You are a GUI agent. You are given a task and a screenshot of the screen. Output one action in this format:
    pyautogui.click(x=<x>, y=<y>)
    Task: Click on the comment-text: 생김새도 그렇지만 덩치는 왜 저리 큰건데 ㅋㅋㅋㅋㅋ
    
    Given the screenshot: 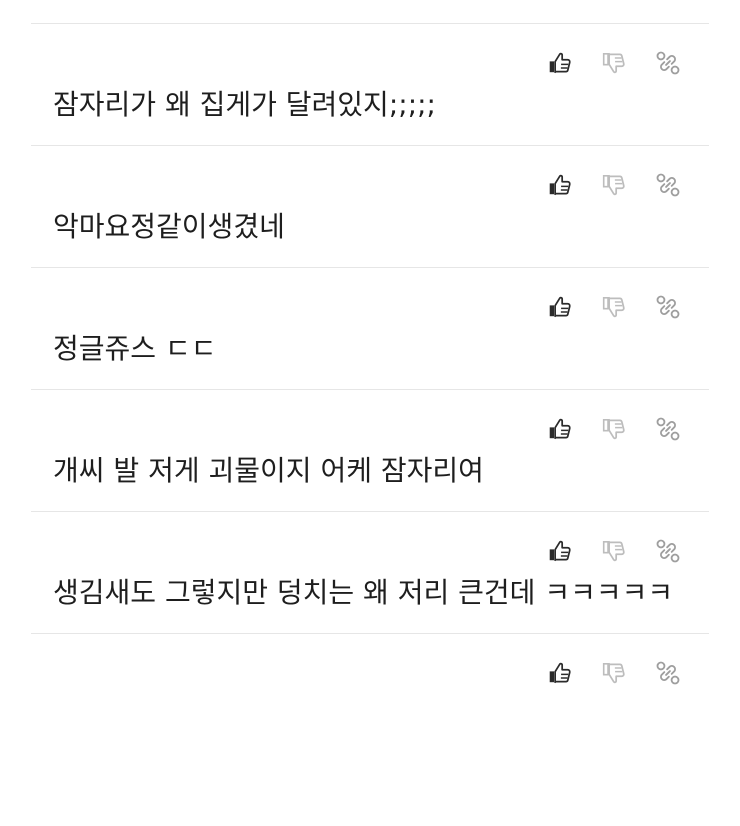 What is the action you would take?
    pyautogui.click(x=363, y=592)
    